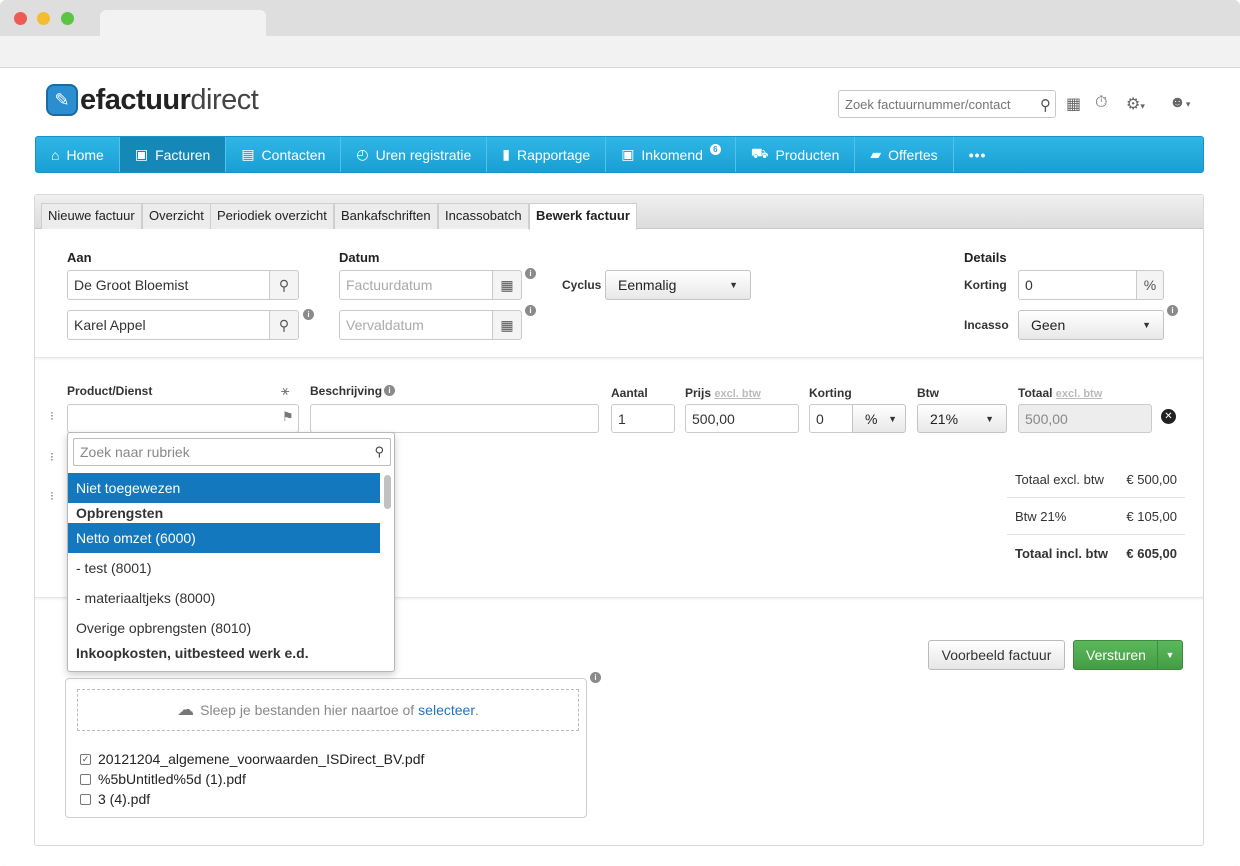 Image resolution: width=1240 pixels, height=866 pixels. What do you see at coordinates (416, 285) in the screenshot?
I see `invoice-date-field: Factuurdatum` at bounding box center [416, 285].